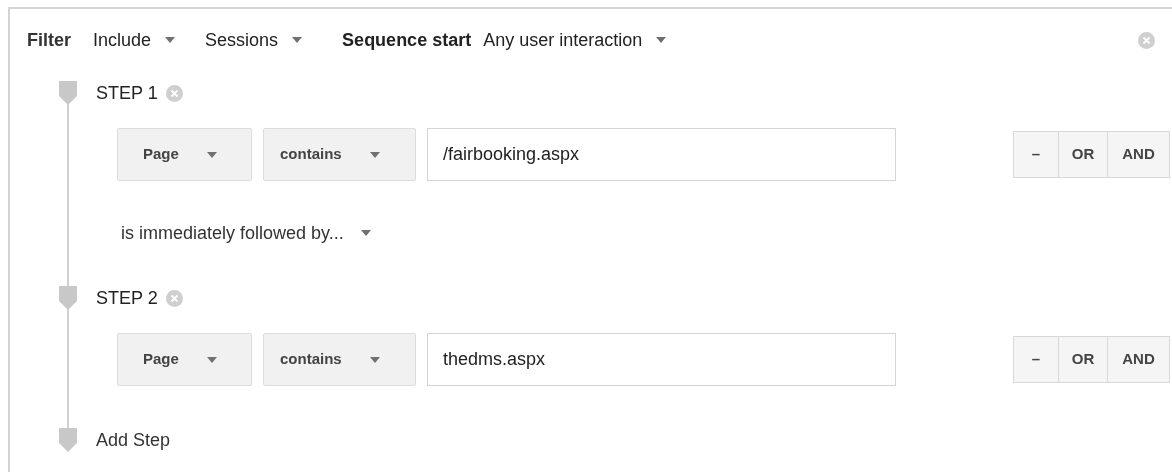 This screenshot has width=1172, height=472. I want to click on value-input-field: /fairbooking.aspx, so click(661, 154).